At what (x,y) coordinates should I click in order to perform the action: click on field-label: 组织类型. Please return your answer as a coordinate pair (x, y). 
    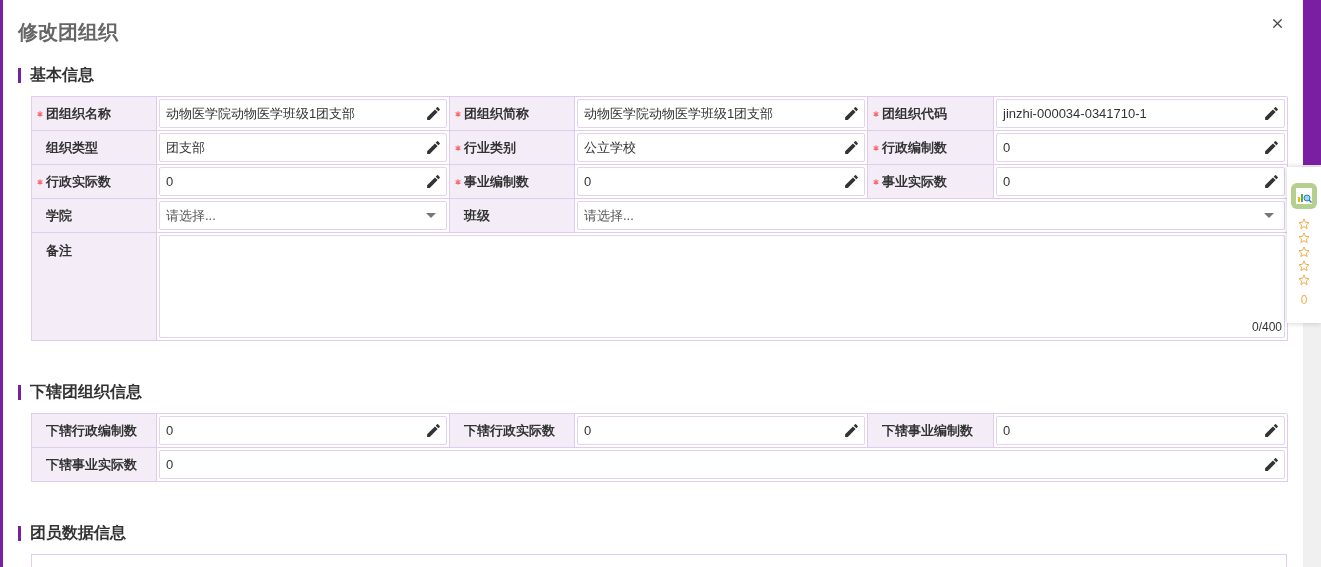
    Looking at the image, I should click on (94, 148).